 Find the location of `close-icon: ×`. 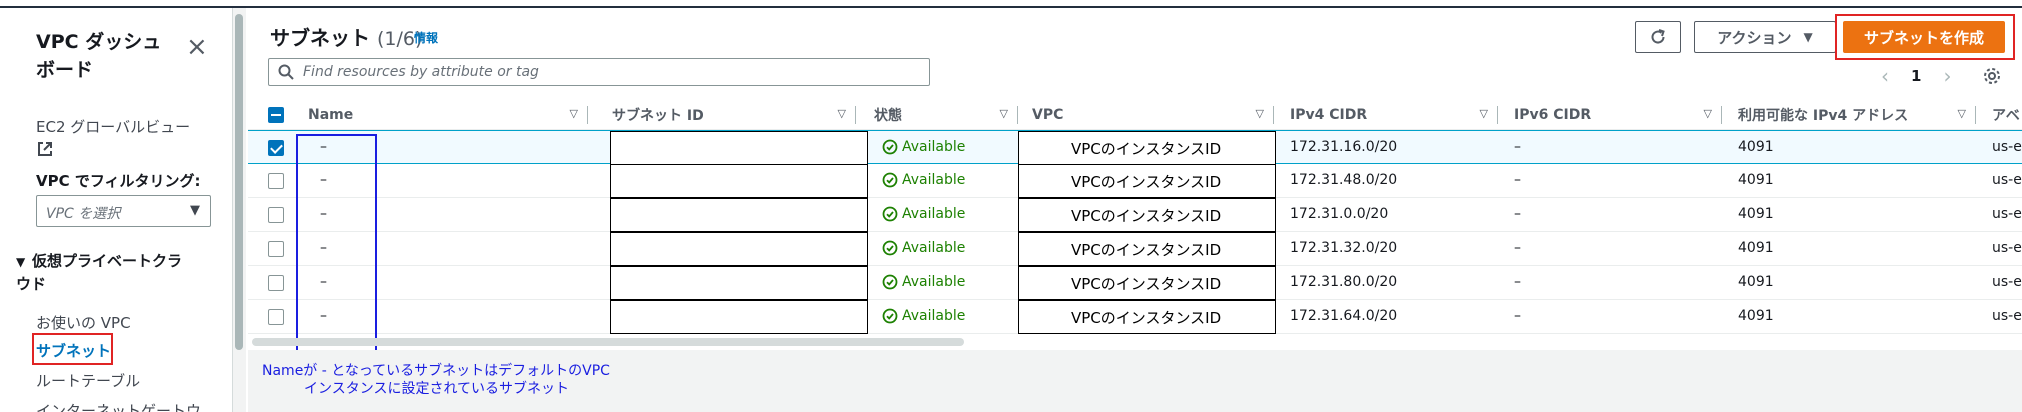

close-icon: × is located at coordinates (197, 47).